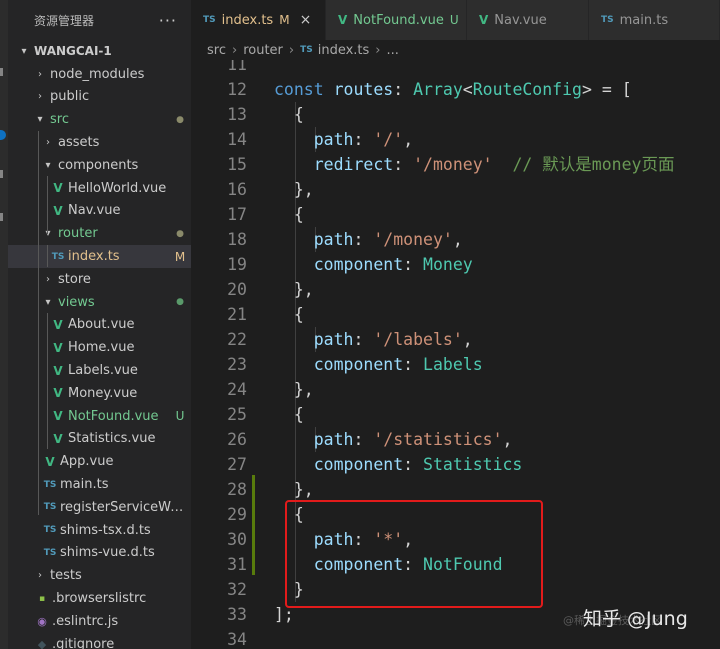 The width and height of the screenshot is (720, 649). What do you see at coordinates (168, 20) in the screenshot?
I see `more-actions-icon: ···` at bounding box center [168, 20].